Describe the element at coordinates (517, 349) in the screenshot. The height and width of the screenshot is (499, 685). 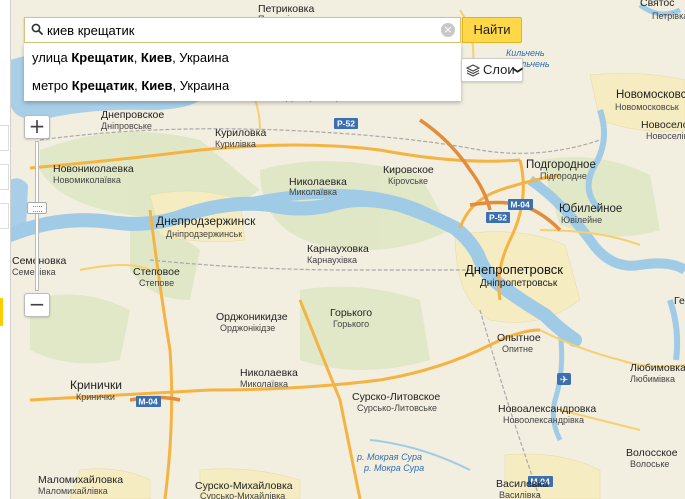
I see `place-label-uk: Опитне` at that location.